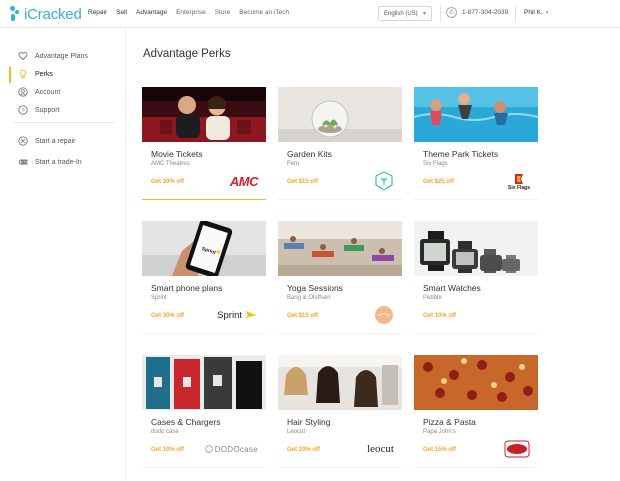 The height and width of the screenshot is (481, 620). Describe the element at coordinates (151, 12) in the screenshot. I see `nav-advantage: Advantage` at that location.